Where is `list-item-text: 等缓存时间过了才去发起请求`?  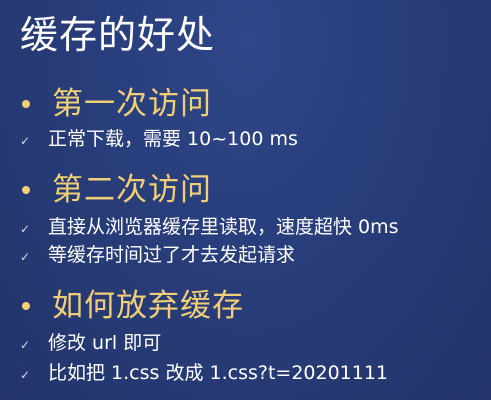 list-item-text: 等缓存时间过了才去发起请求 is located at coordinates (172, 255).